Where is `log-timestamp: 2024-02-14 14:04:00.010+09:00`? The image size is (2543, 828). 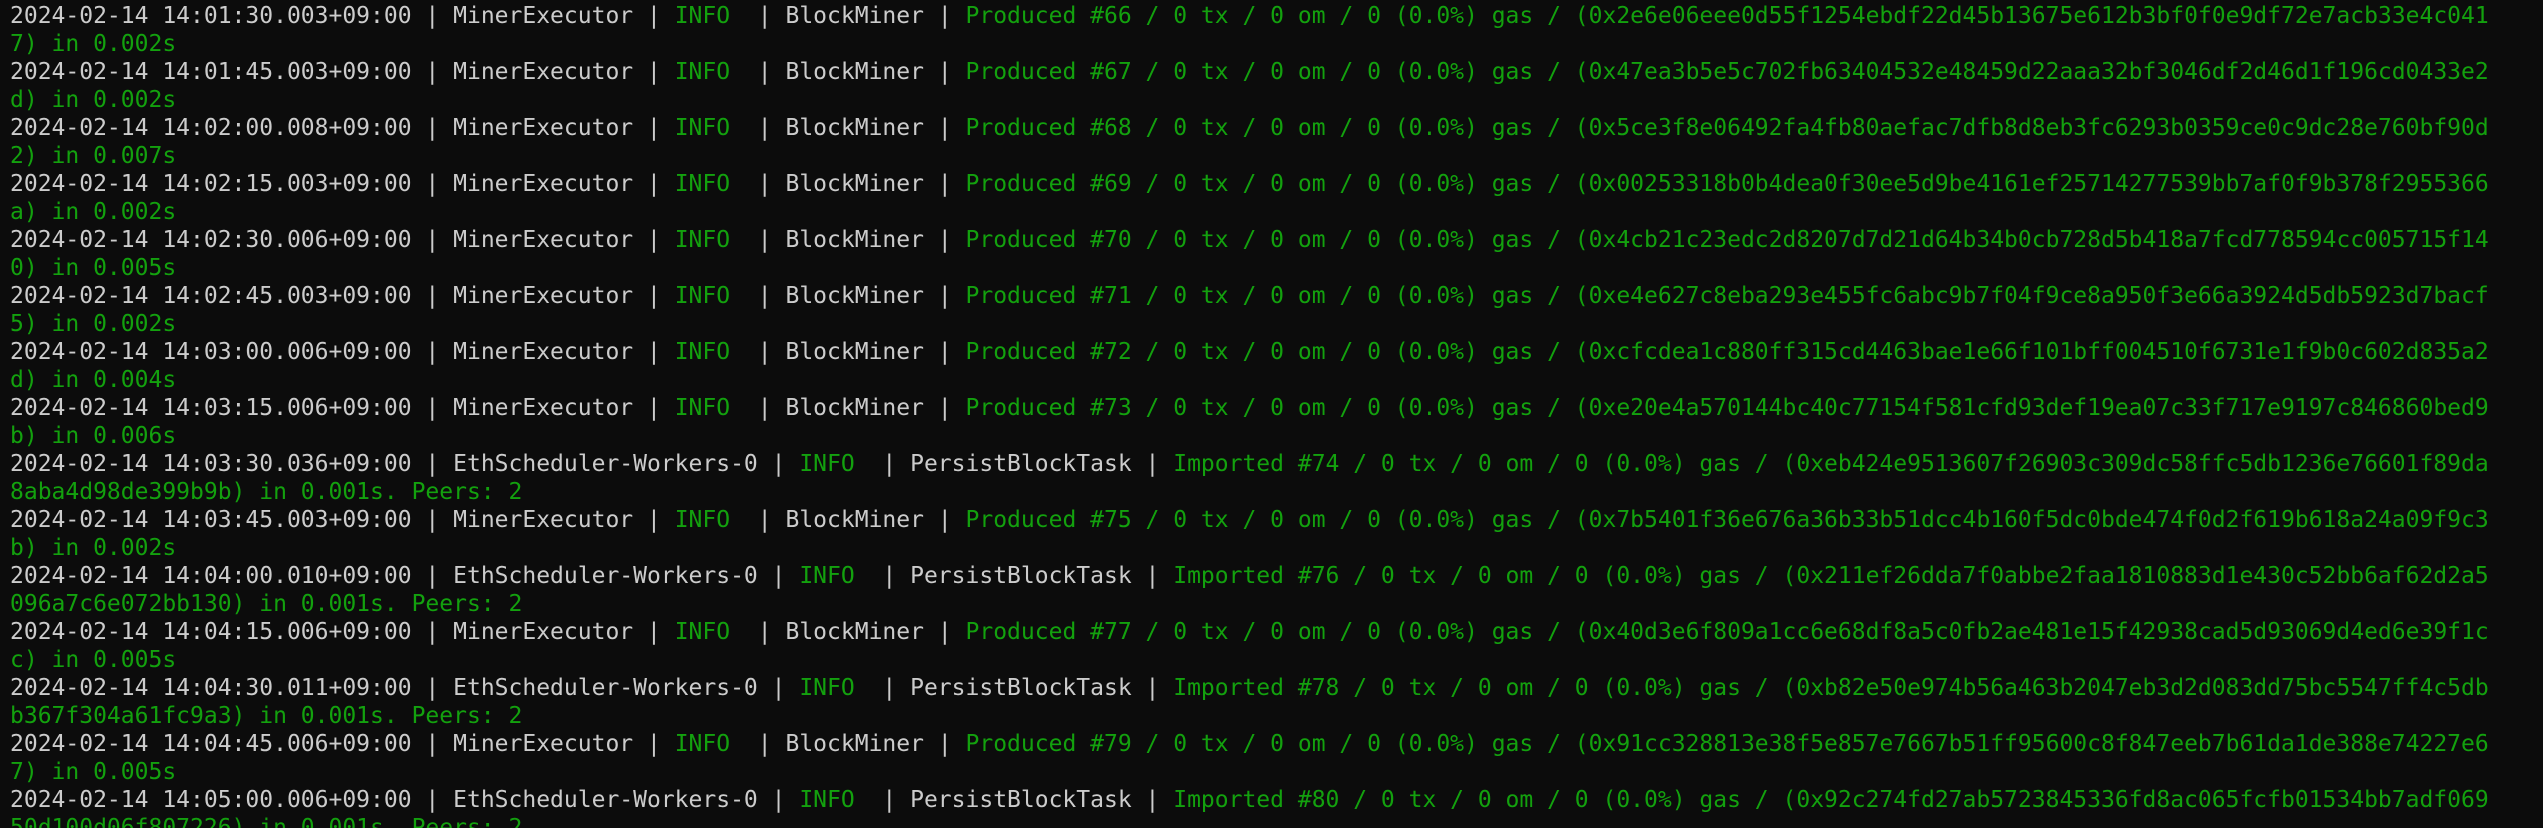
log-timestamp: 2024-02-14 14:04:00.010+09:00 is located at coordinates (211, 576).